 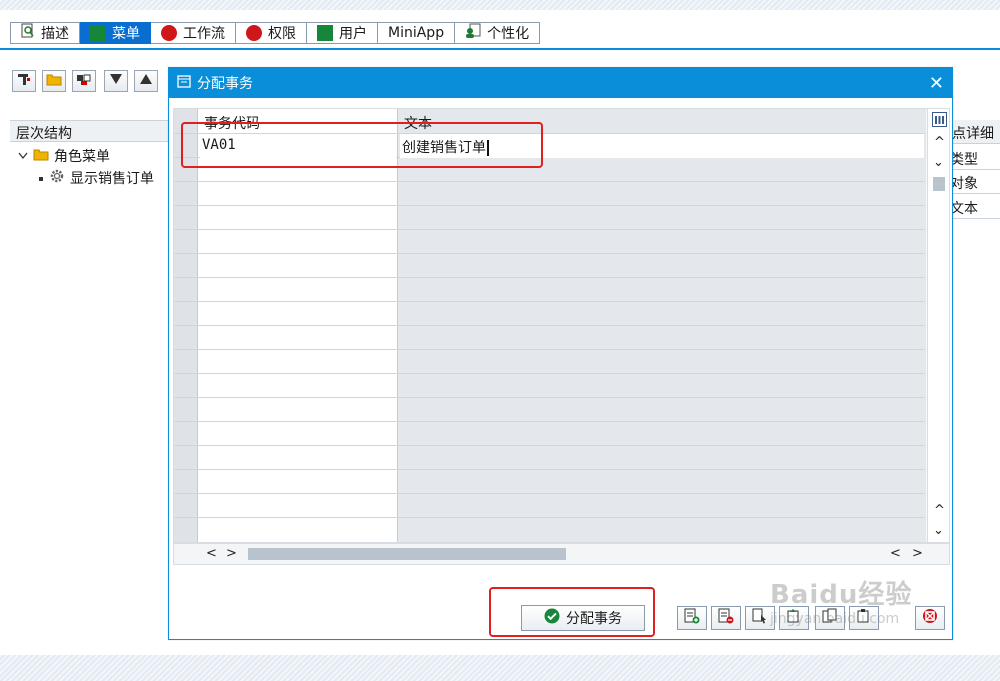 I want to click on cancel-icon, so click(x=930, y=618).